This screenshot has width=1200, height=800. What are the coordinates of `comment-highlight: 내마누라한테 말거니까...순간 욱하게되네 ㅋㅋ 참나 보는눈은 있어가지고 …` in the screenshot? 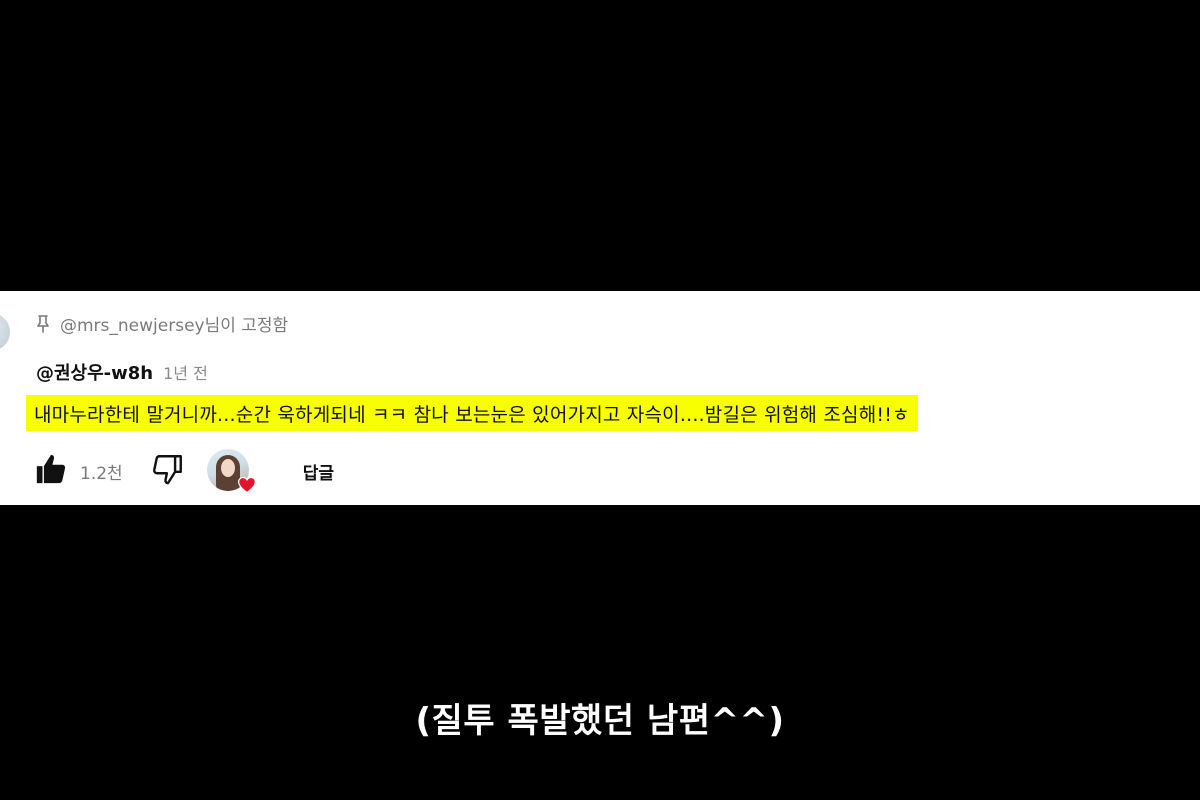 It's located at (472, 413).